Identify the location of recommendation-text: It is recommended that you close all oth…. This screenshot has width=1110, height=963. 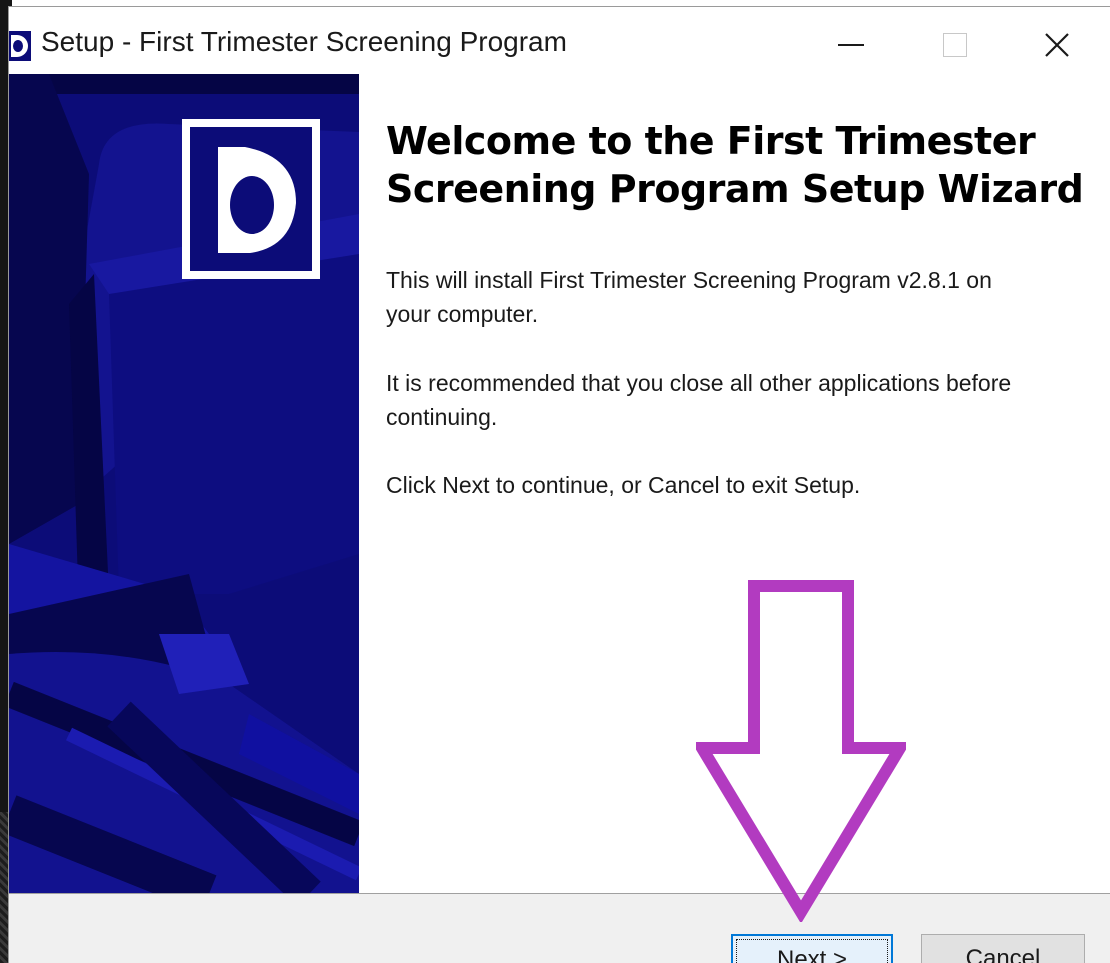
(731, 400).